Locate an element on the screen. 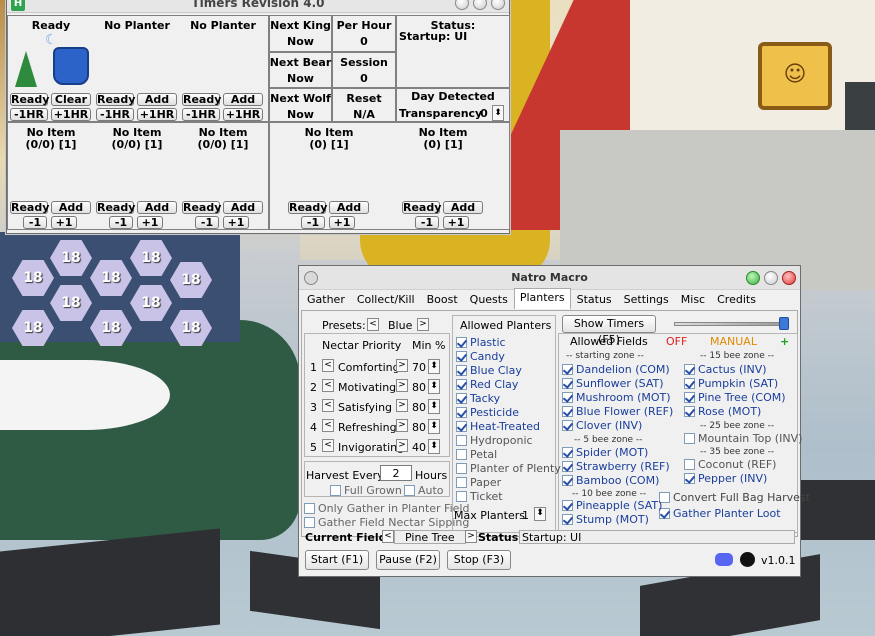 Image resolution: width=875 pixels, height=636 pixels. minimize-button is located at coordinates (771, 278).